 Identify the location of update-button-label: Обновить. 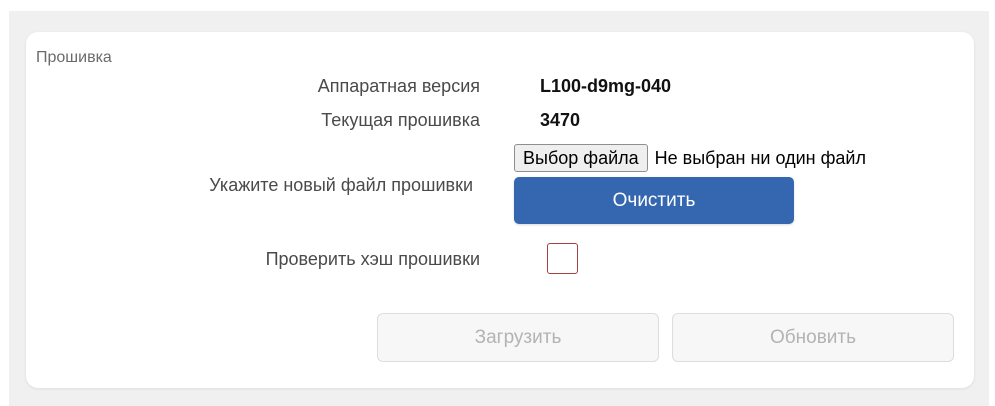
(813, 337).